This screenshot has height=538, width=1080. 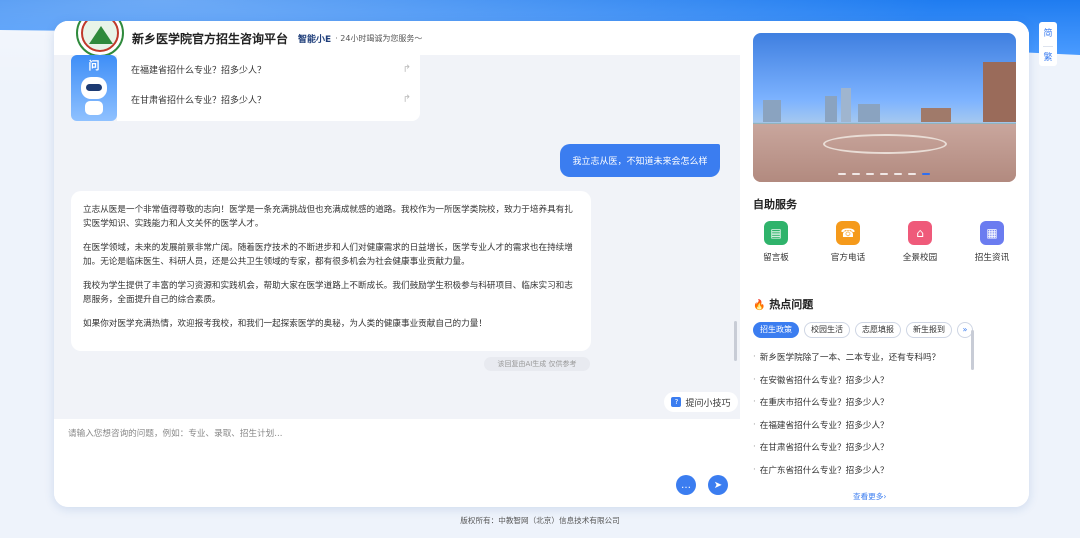 I want to click on ai-disclaimer-badge: 该回复由AI生成 仅供参考, so click(x=537, y=364).